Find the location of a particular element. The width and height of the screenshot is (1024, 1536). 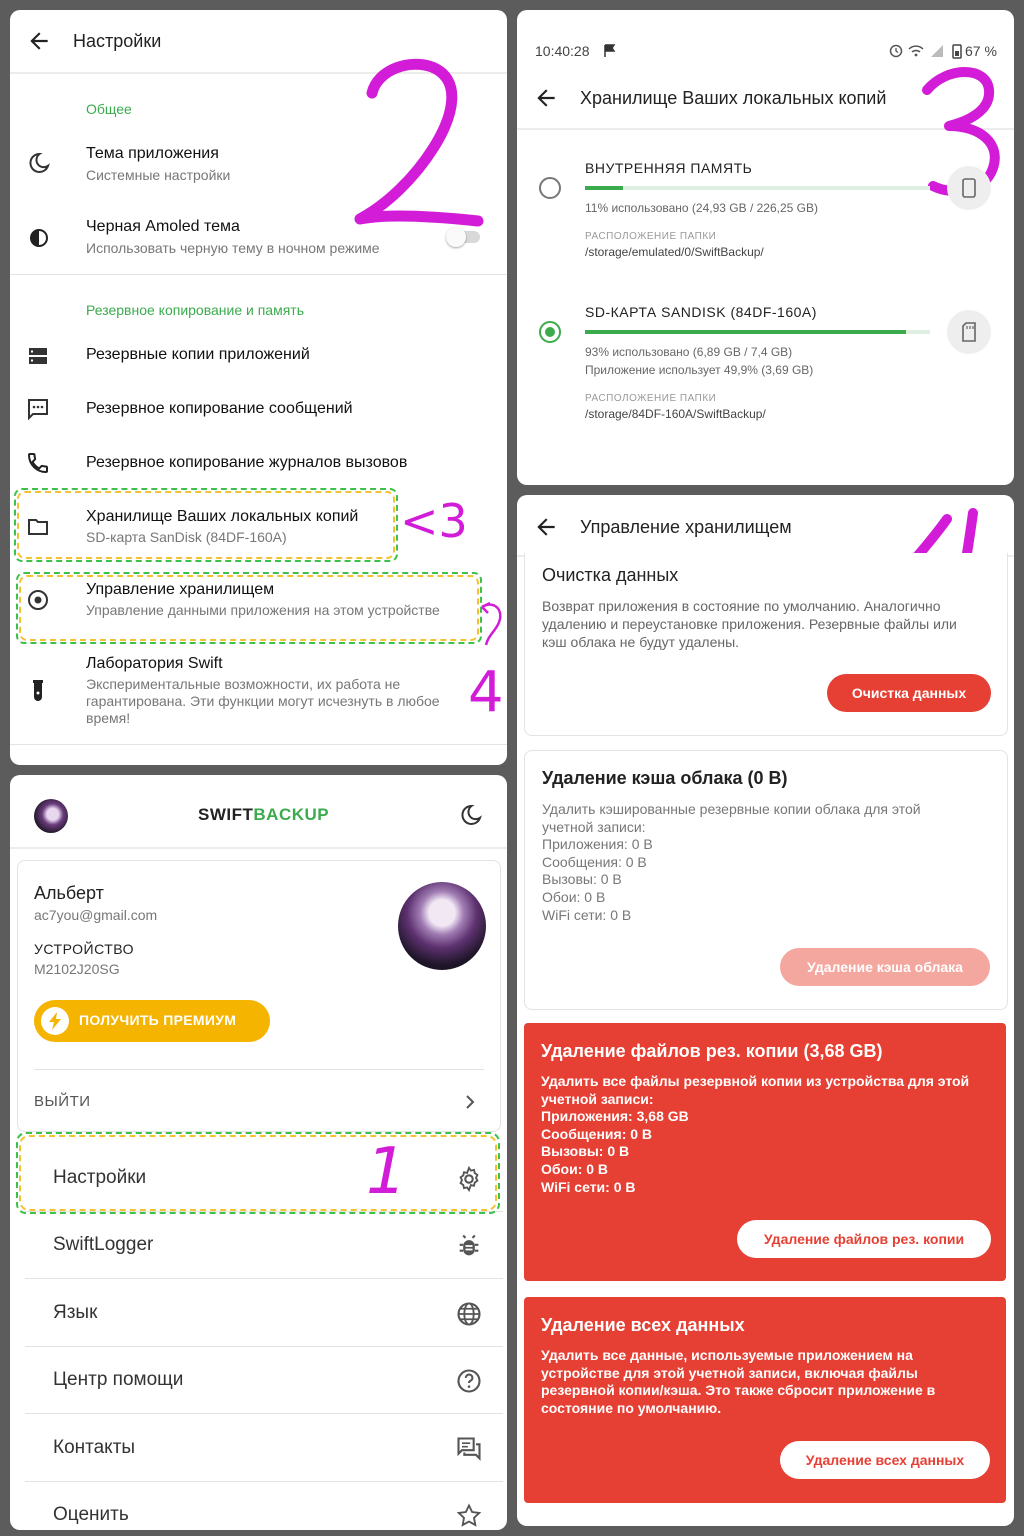

folder-icon is located at coordinates (38, 527).